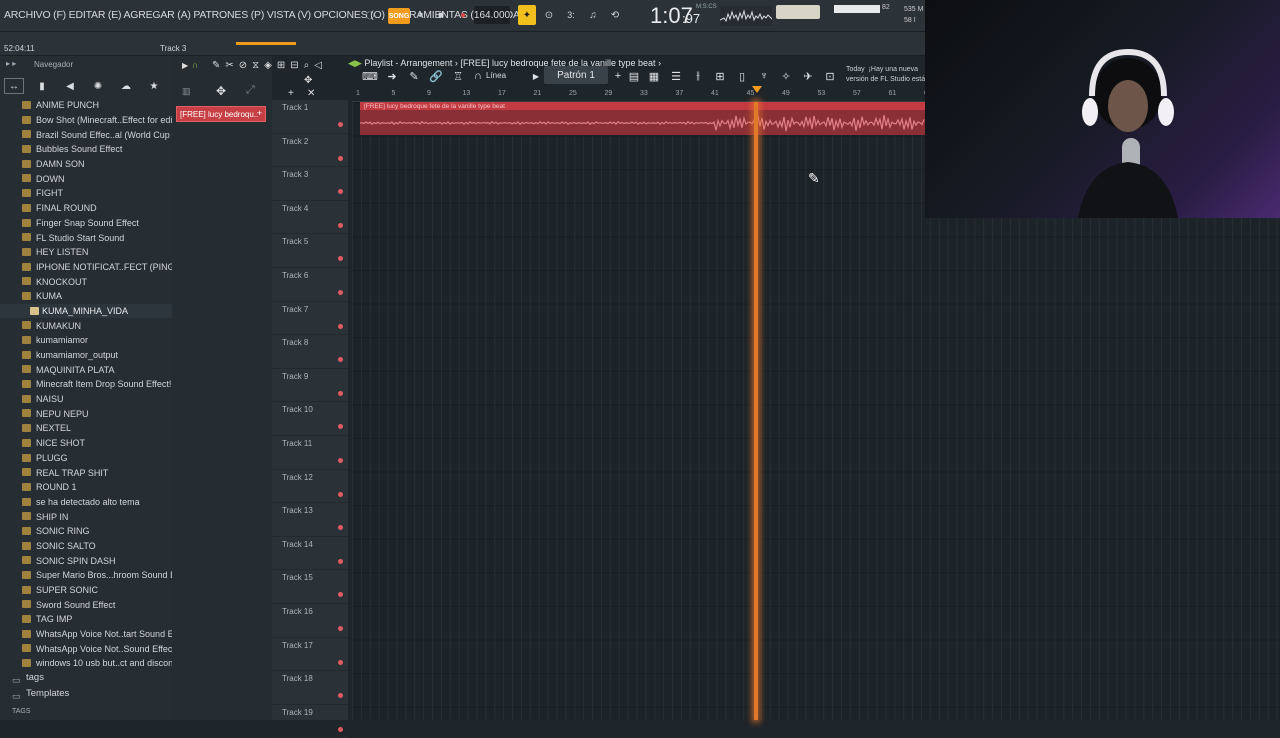 This screenshot has width=1280, height=738. I want to click on file-item: SHIP IN, so click(86, 516).